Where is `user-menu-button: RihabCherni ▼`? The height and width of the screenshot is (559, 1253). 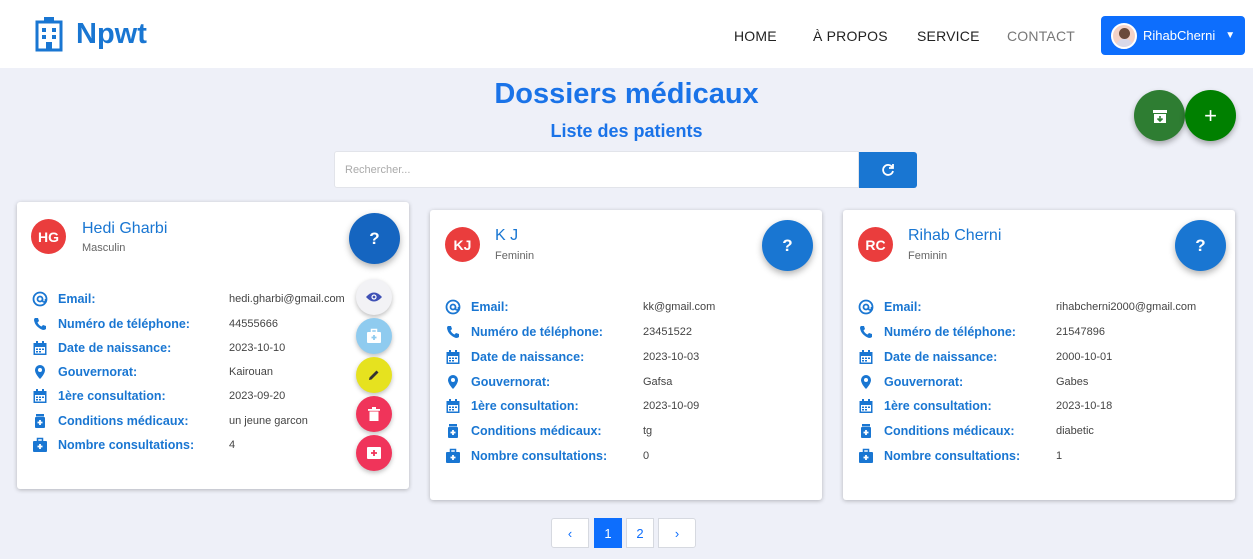
user-menu-button: RihabCherni ▼ is located at coordinates (1173, 35).